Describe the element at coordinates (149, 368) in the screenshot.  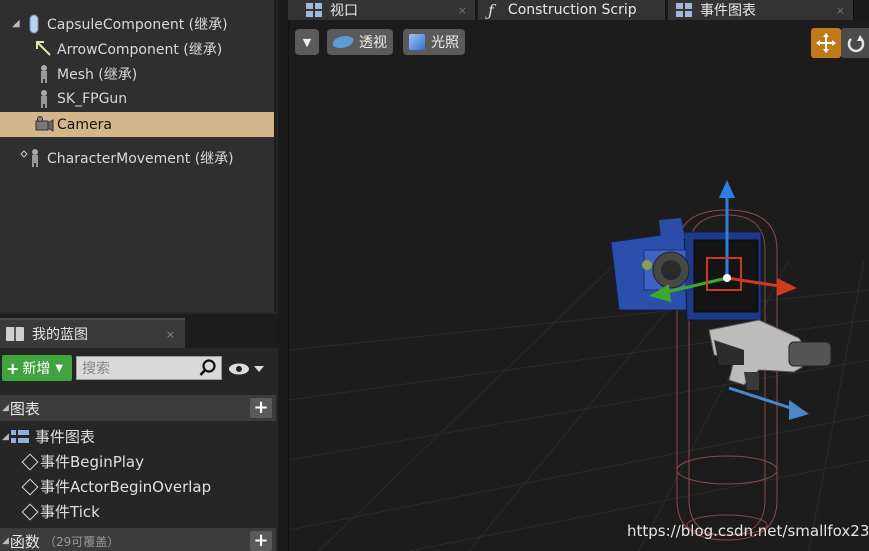
I see `search-input: 搜索` at that location.